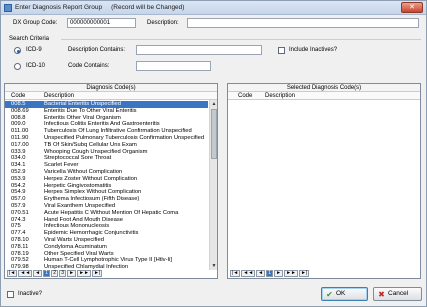  What do you see at coordinates (38, 273) in the screenshot?
I see `left-page-button: ◄` at bounding box center [38, 273].